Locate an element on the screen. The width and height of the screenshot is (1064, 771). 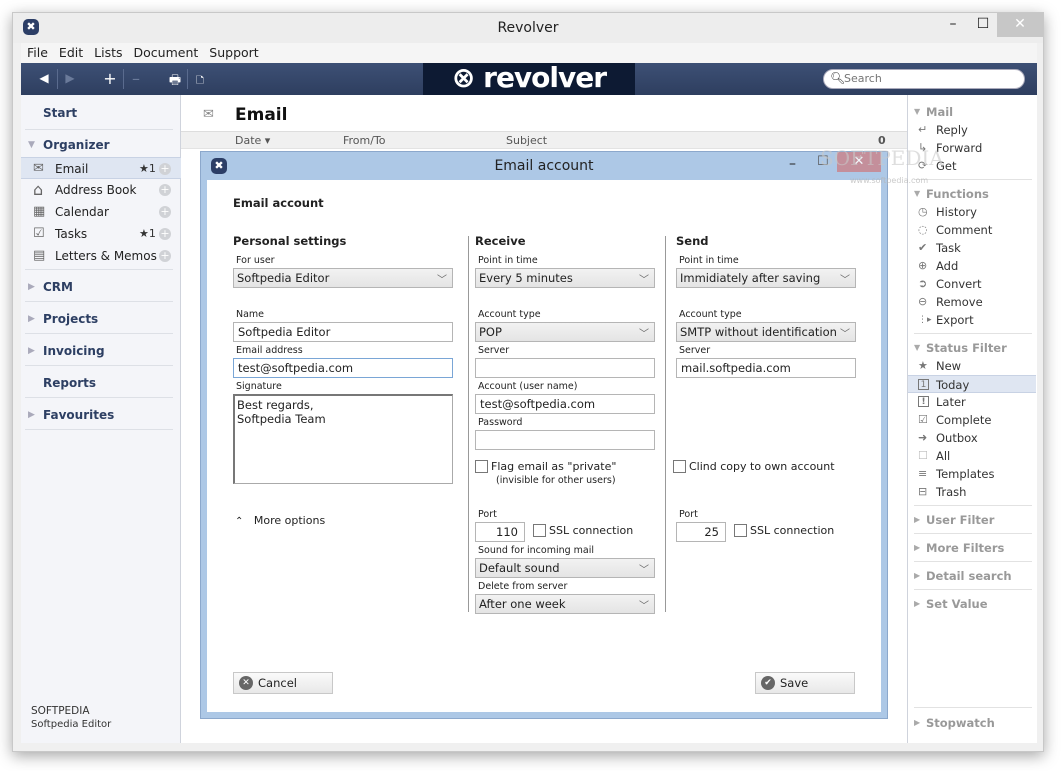
section-stopwatch: ▶ Stopwatch is located at coordinates (971, 723).